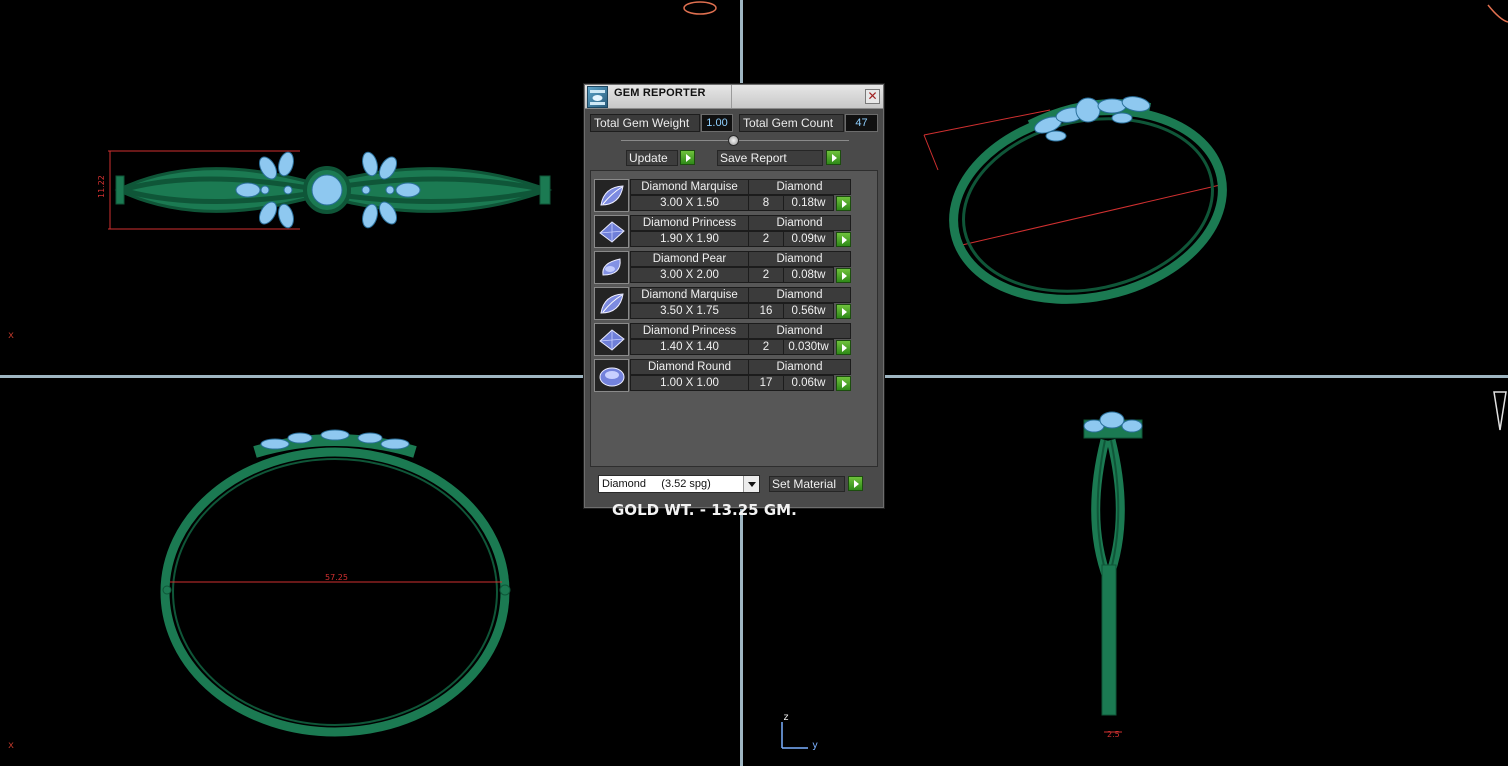  Describe the element at coordinates (815, 745) in the screenshot. I see `axis-y-label: y` at that location.